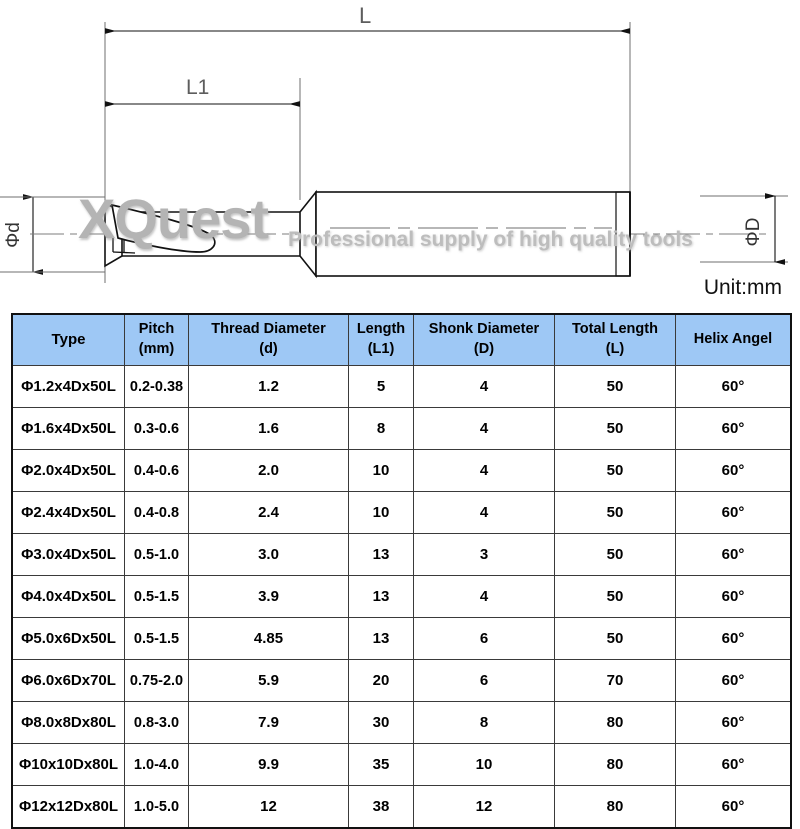 The image size is (800, 829). I want to click on cell-type: Φ2.0x4Dx50L, so click(68, 470).